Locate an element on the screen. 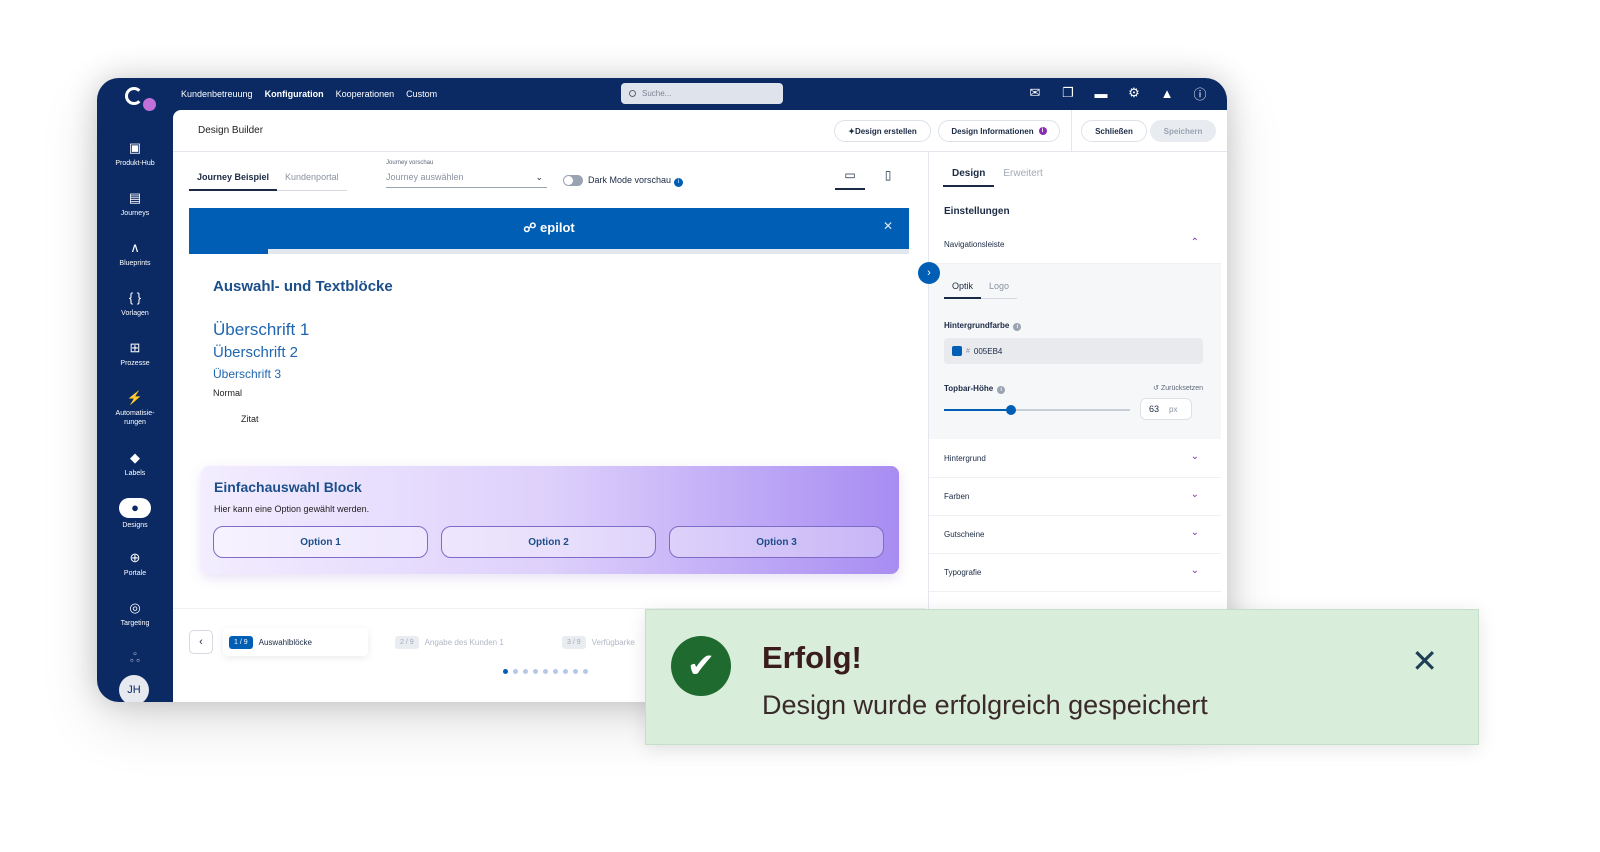 This screenshot has width=1600, height=852. sidebar-item-blueprints: ∧ Blueprints is located at coordinates (135, 254).